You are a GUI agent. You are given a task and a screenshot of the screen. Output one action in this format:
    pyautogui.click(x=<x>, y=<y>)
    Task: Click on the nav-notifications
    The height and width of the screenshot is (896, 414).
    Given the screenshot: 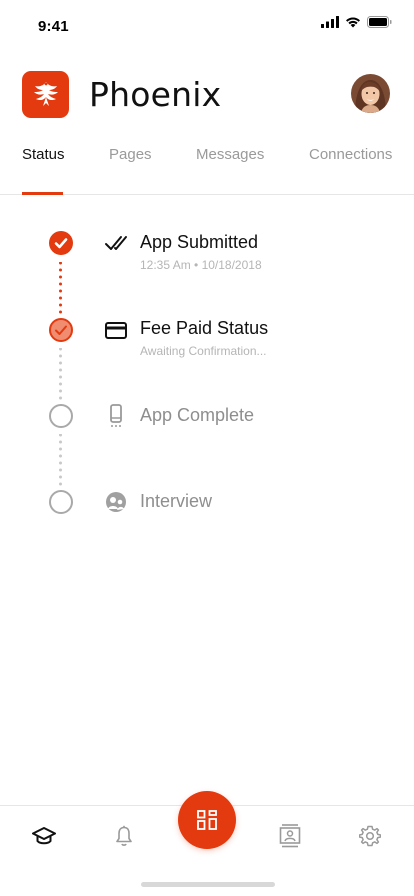 What is the action you would take?
    pyautogui.click(x=124, y=836)
    